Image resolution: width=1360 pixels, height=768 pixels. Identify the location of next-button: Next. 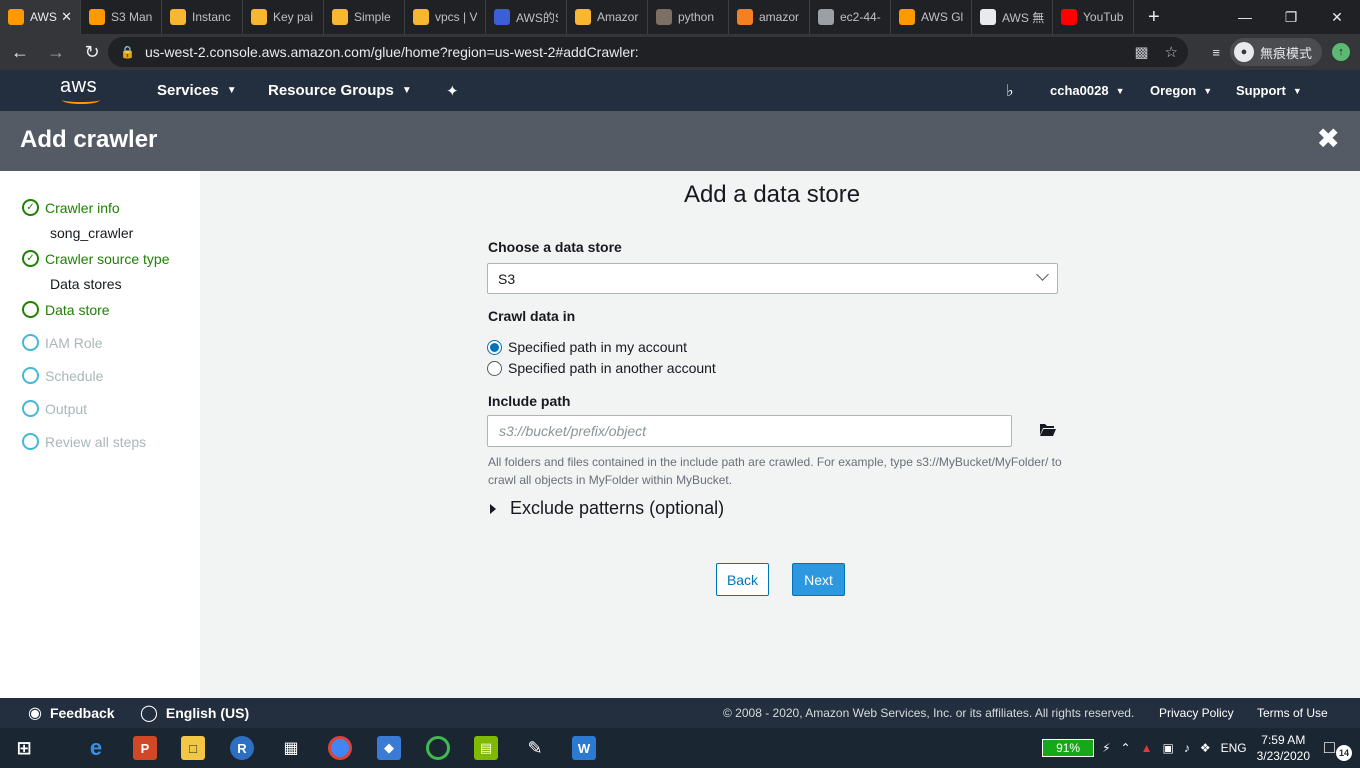
(818, 579).